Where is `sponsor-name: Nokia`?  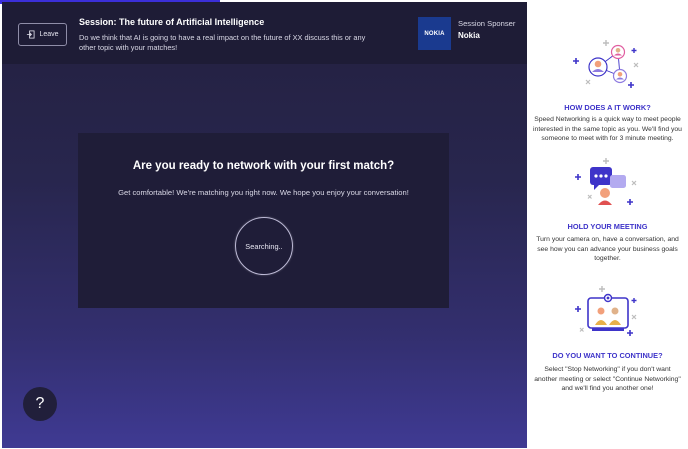 sponsor-name: Nokia is located at coordinates (469, 35).